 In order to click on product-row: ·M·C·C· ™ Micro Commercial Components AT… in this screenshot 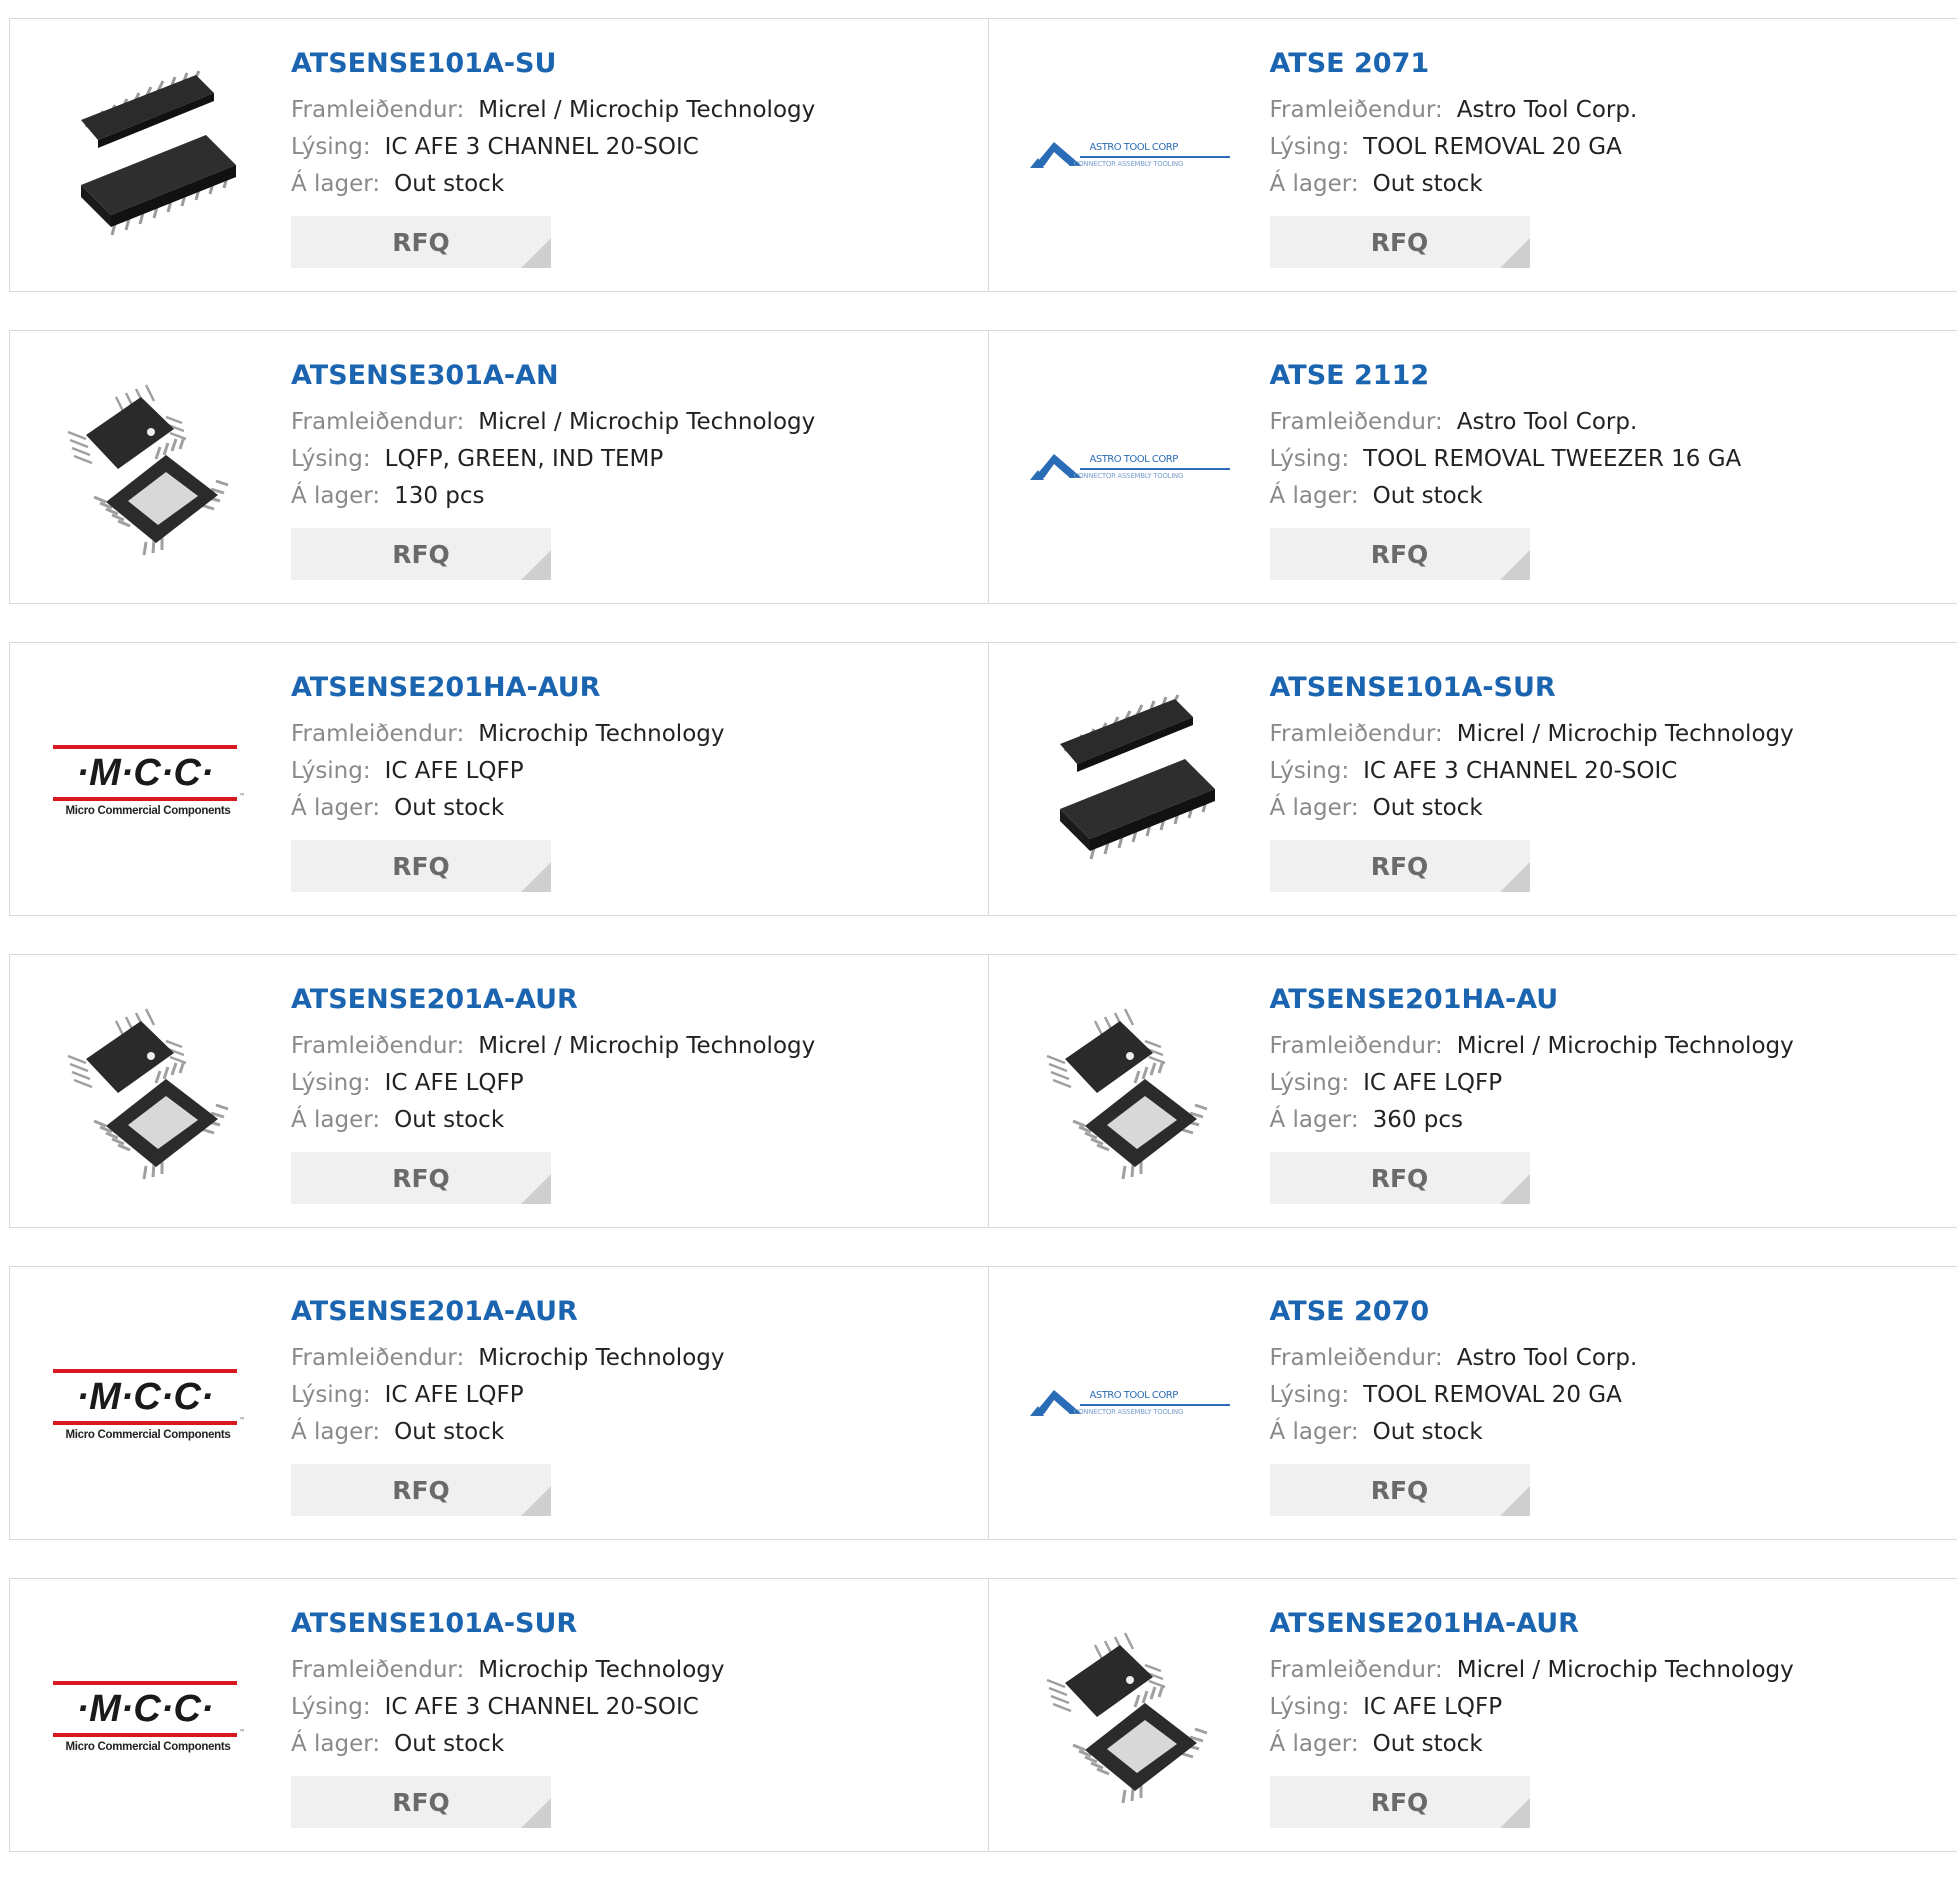, I will do `click(983, 1715)`.